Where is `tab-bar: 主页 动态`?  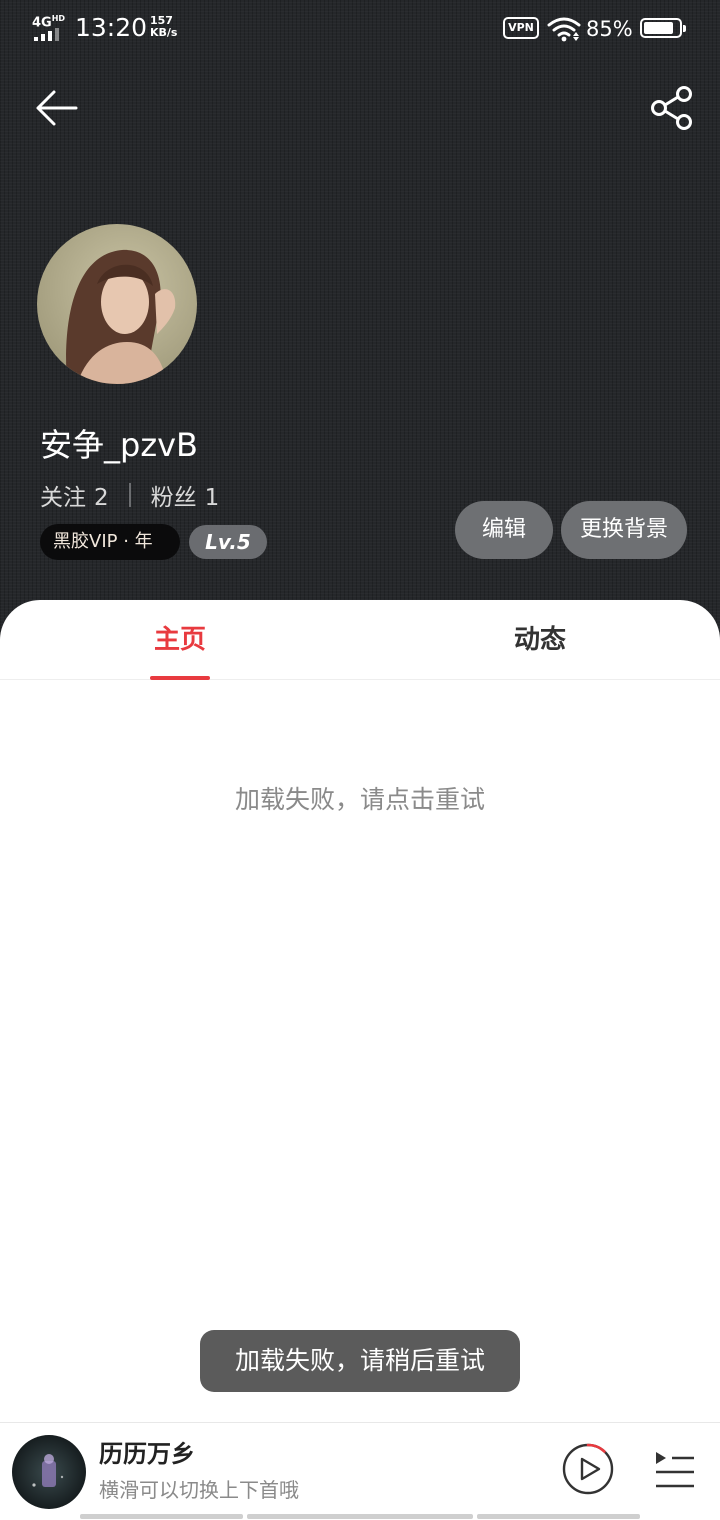
tab-bar: 主页 动态 is located at coordinates (360, 640).